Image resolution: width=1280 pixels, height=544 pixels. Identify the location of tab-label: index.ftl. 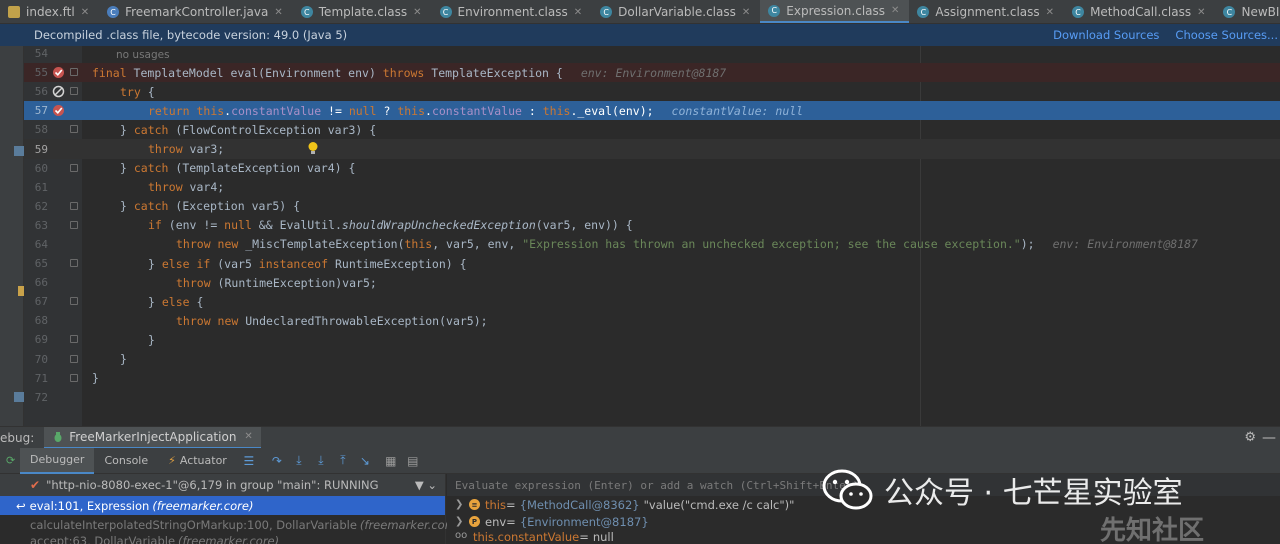
(50, 12).